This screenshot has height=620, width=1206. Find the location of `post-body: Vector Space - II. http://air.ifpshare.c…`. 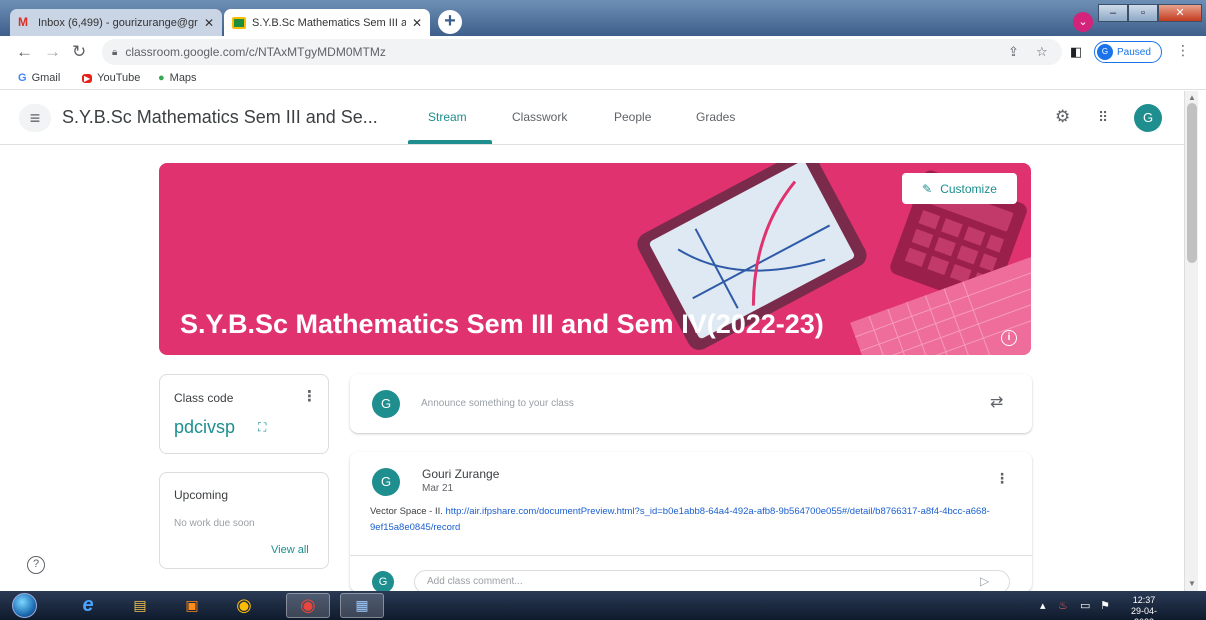

post-body: Vector Space - II. http://air.ifpshare.c… is located at coordinates (680, 520).